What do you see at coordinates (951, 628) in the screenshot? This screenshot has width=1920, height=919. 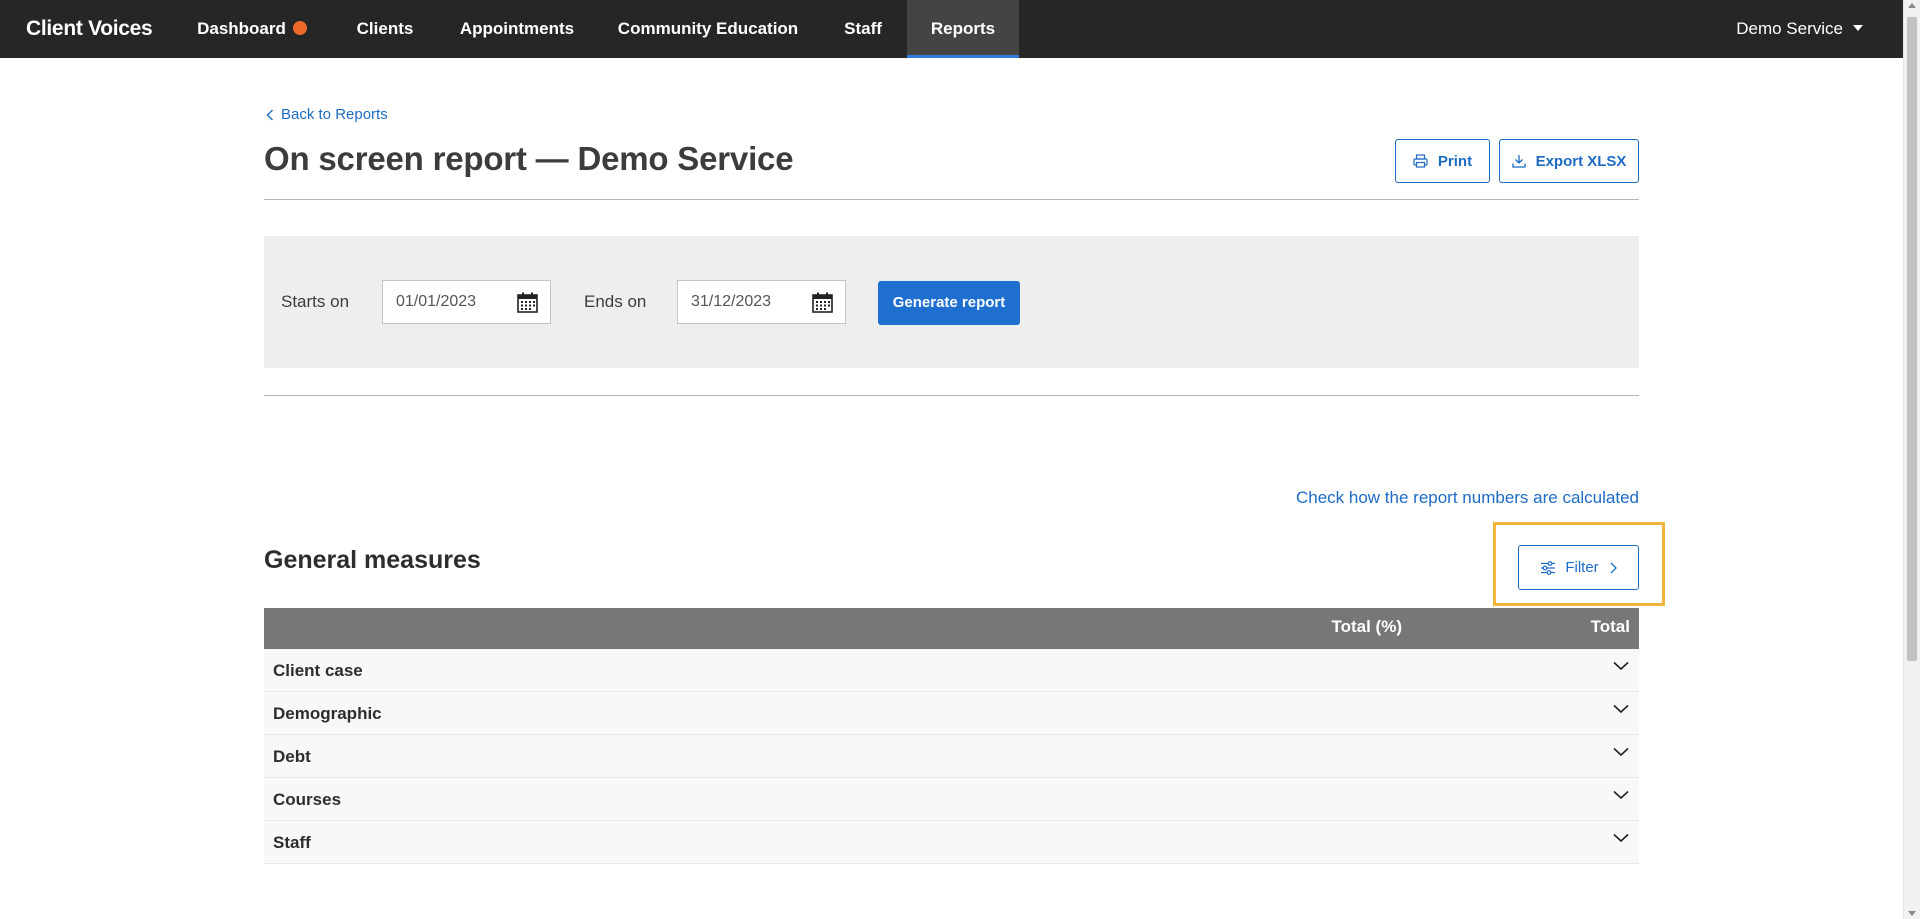 I see `measures-table-header: Total (%) Total` at bounding box center [951, 628].